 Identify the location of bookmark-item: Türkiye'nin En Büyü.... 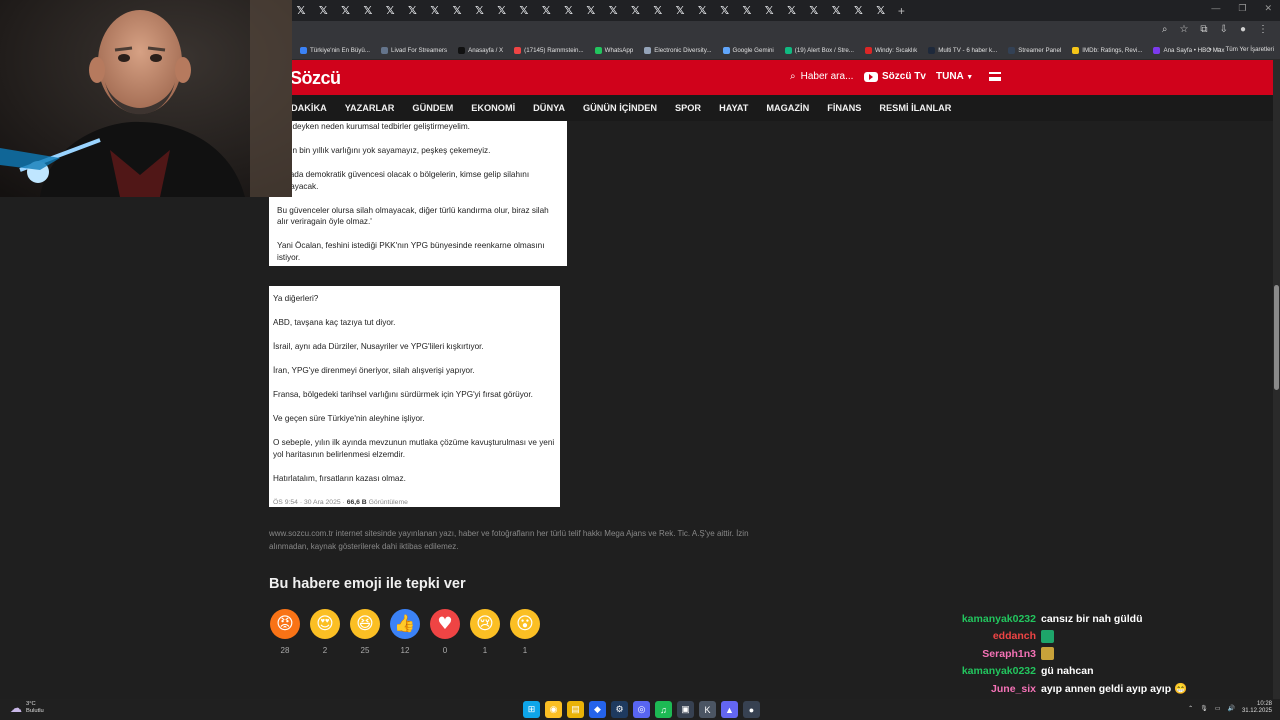
(335, 50).